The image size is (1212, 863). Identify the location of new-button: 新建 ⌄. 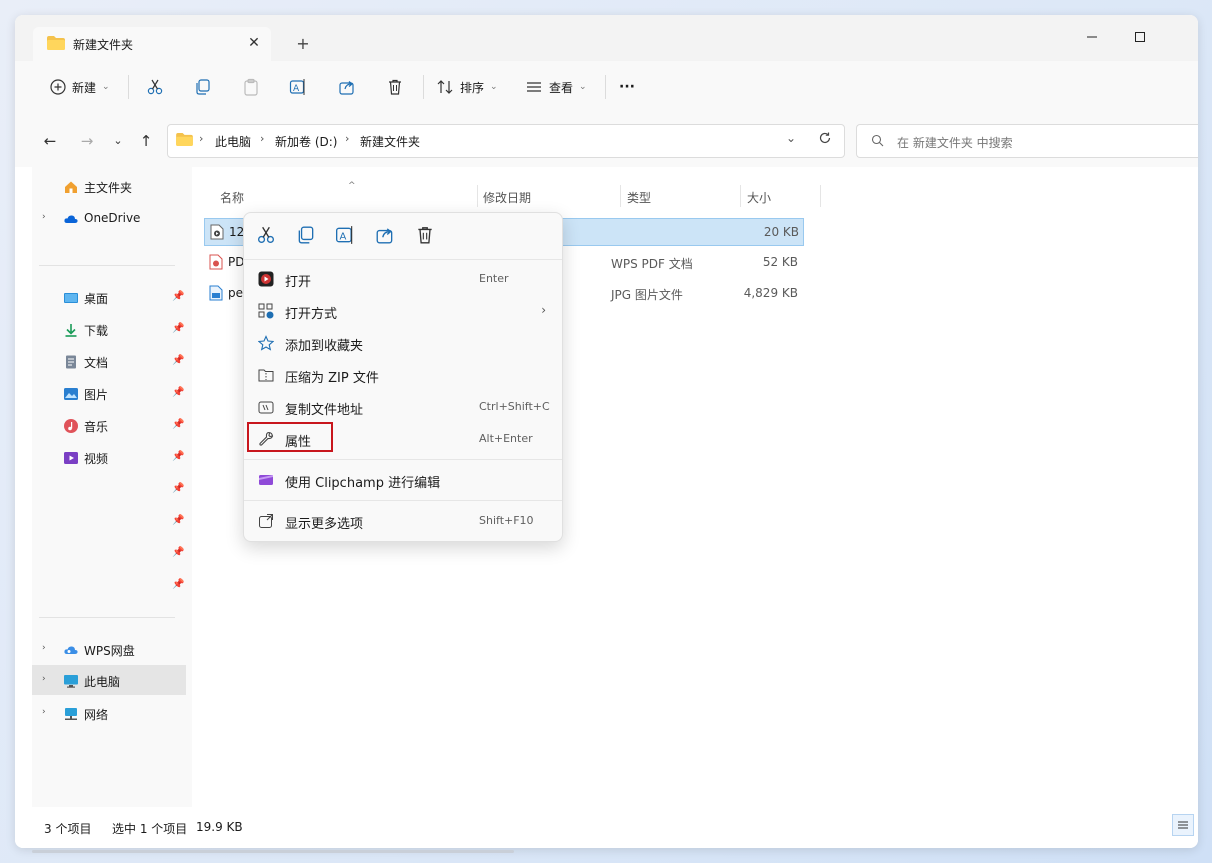
(80, 87).